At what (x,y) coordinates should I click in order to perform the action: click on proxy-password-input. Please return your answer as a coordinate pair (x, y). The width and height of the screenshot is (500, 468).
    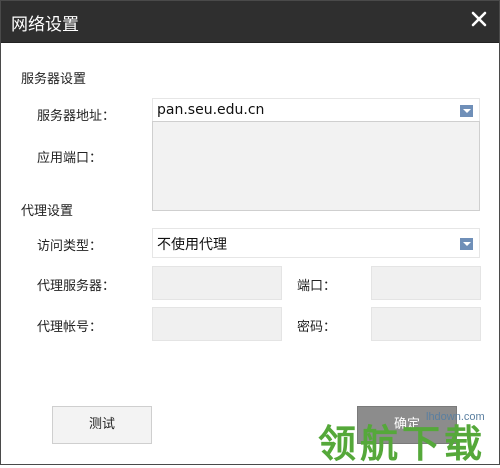
    Looking at the image, I should click on (426, 324).